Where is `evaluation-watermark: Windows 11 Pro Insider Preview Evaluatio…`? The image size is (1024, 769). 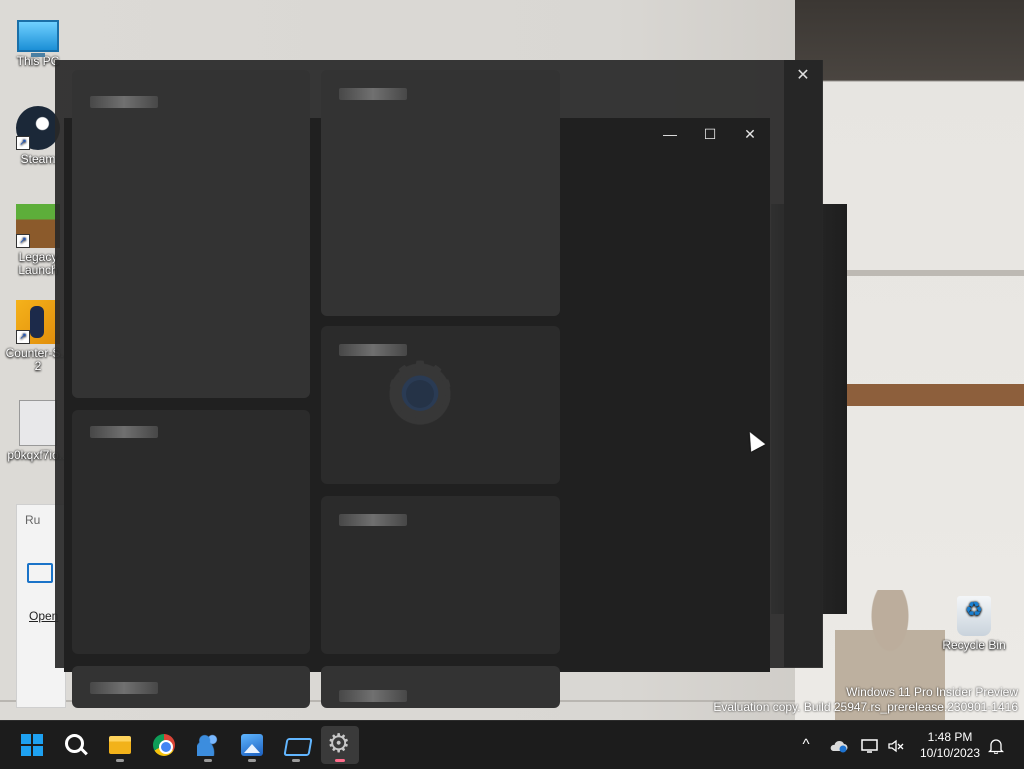 evaluation-watermark: Windows 11 Pro Insider Preview Evaluatio… is located at coordinates (865, 700).